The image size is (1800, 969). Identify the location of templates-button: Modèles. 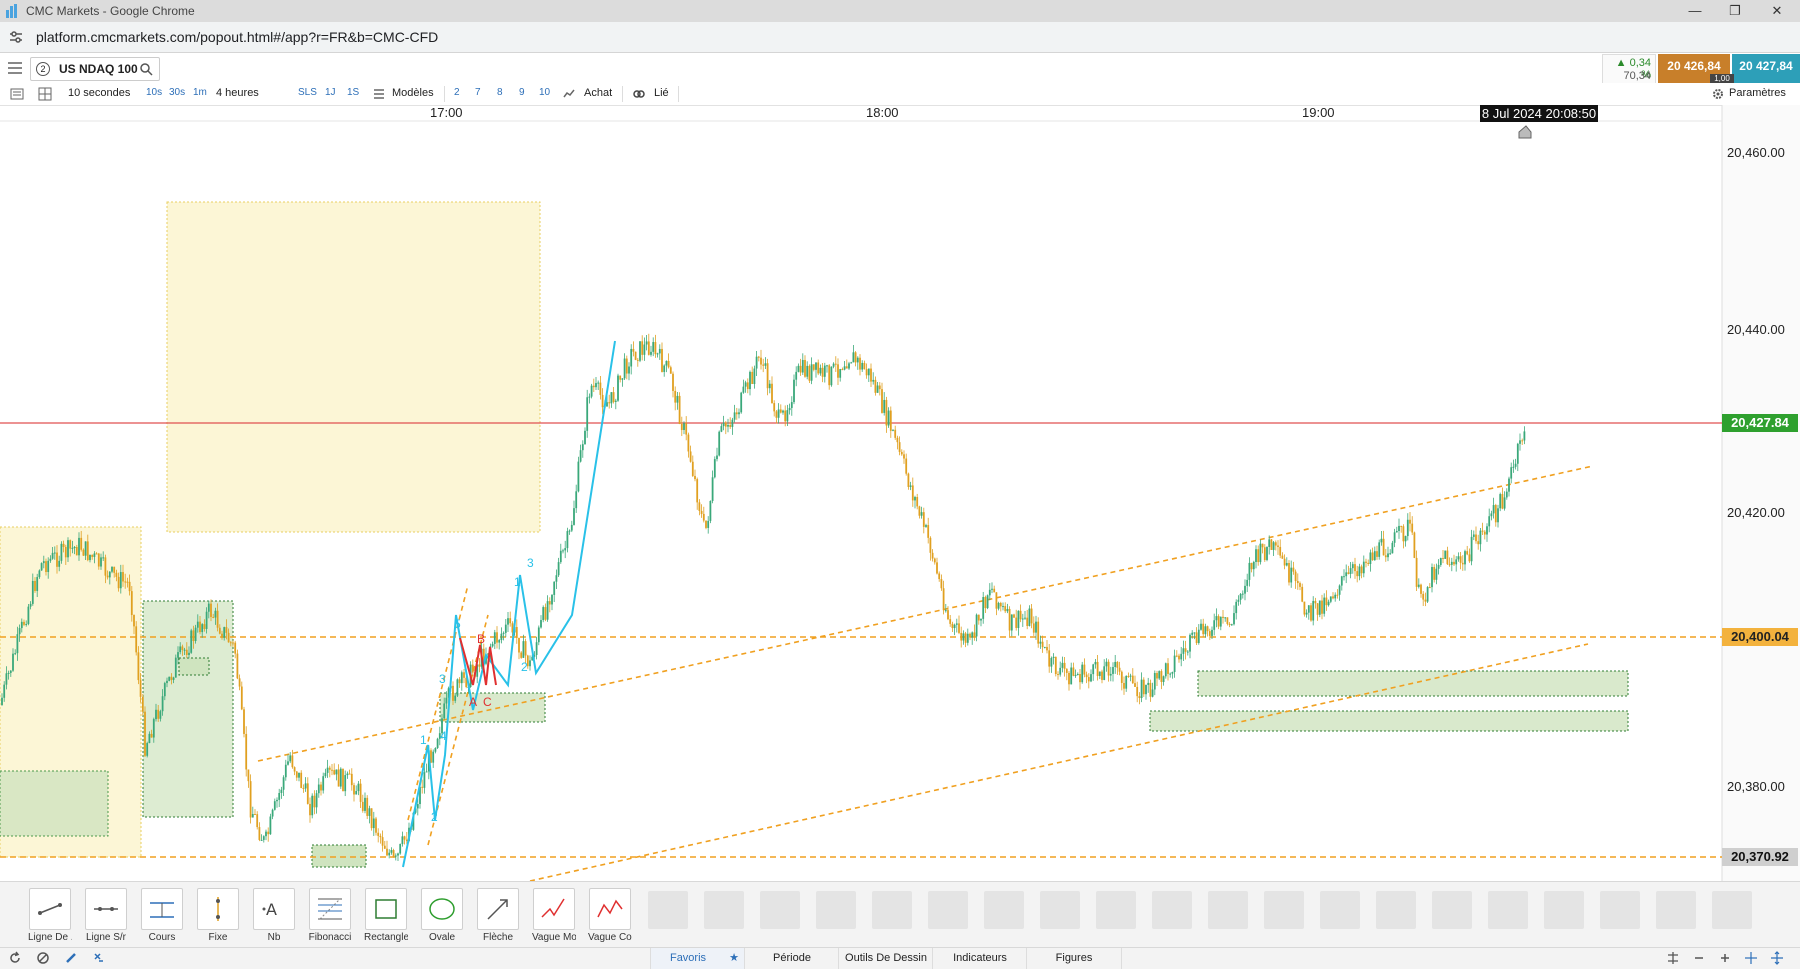
(413, 93).